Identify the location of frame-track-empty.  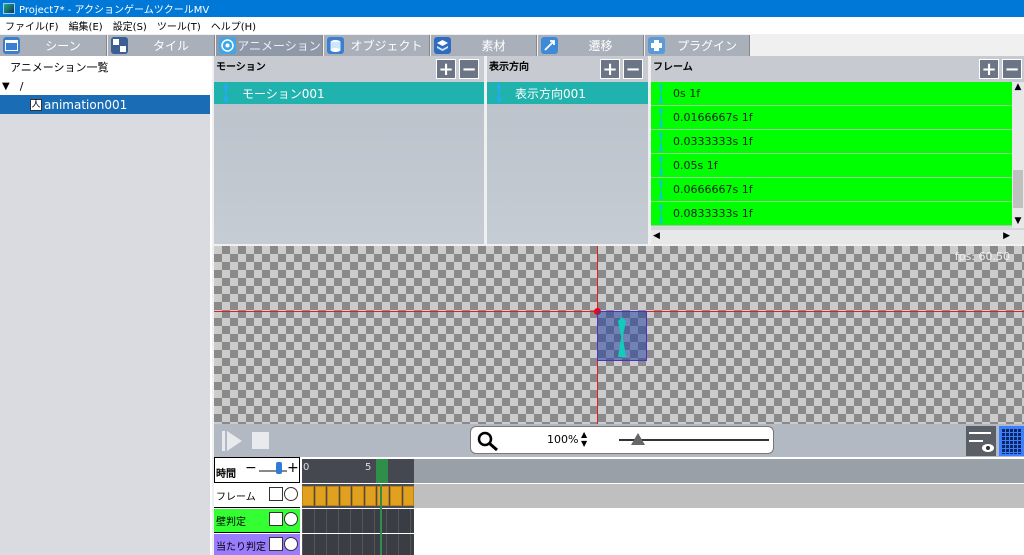
(719, 496).